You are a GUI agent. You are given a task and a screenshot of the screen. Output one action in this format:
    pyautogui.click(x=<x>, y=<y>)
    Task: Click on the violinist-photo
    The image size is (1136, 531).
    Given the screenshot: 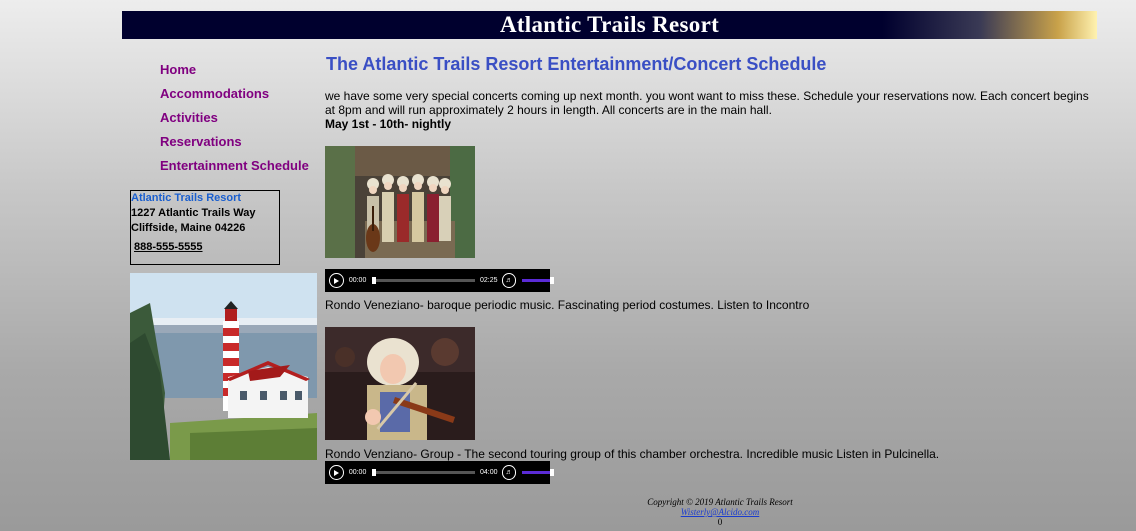 What is the action you would take?
    pyautogui.click(x=400, y=383)
    